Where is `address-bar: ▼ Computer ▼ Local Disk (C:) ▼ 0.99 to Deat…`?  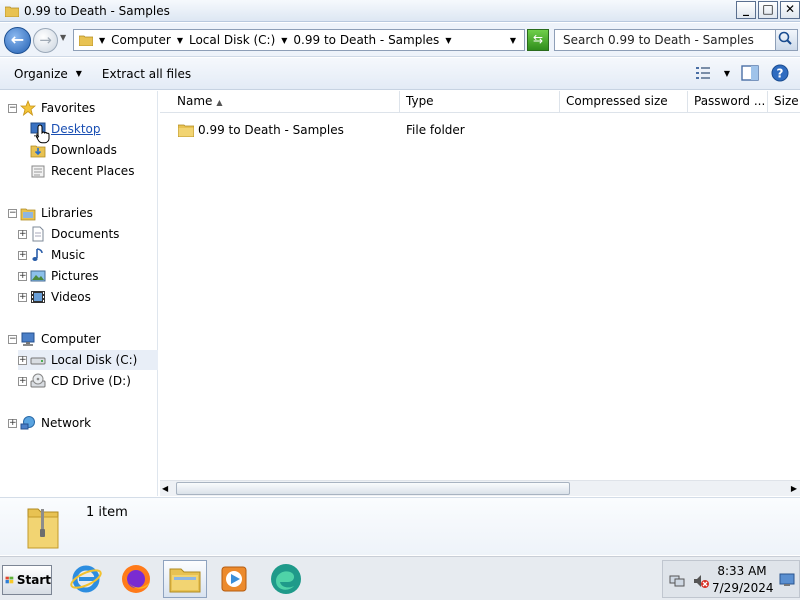
address-bar: ▼ Computer ▼ Local Disk (C:) ▼ 0.99 to Deat… is located at coordinates (299, 40).